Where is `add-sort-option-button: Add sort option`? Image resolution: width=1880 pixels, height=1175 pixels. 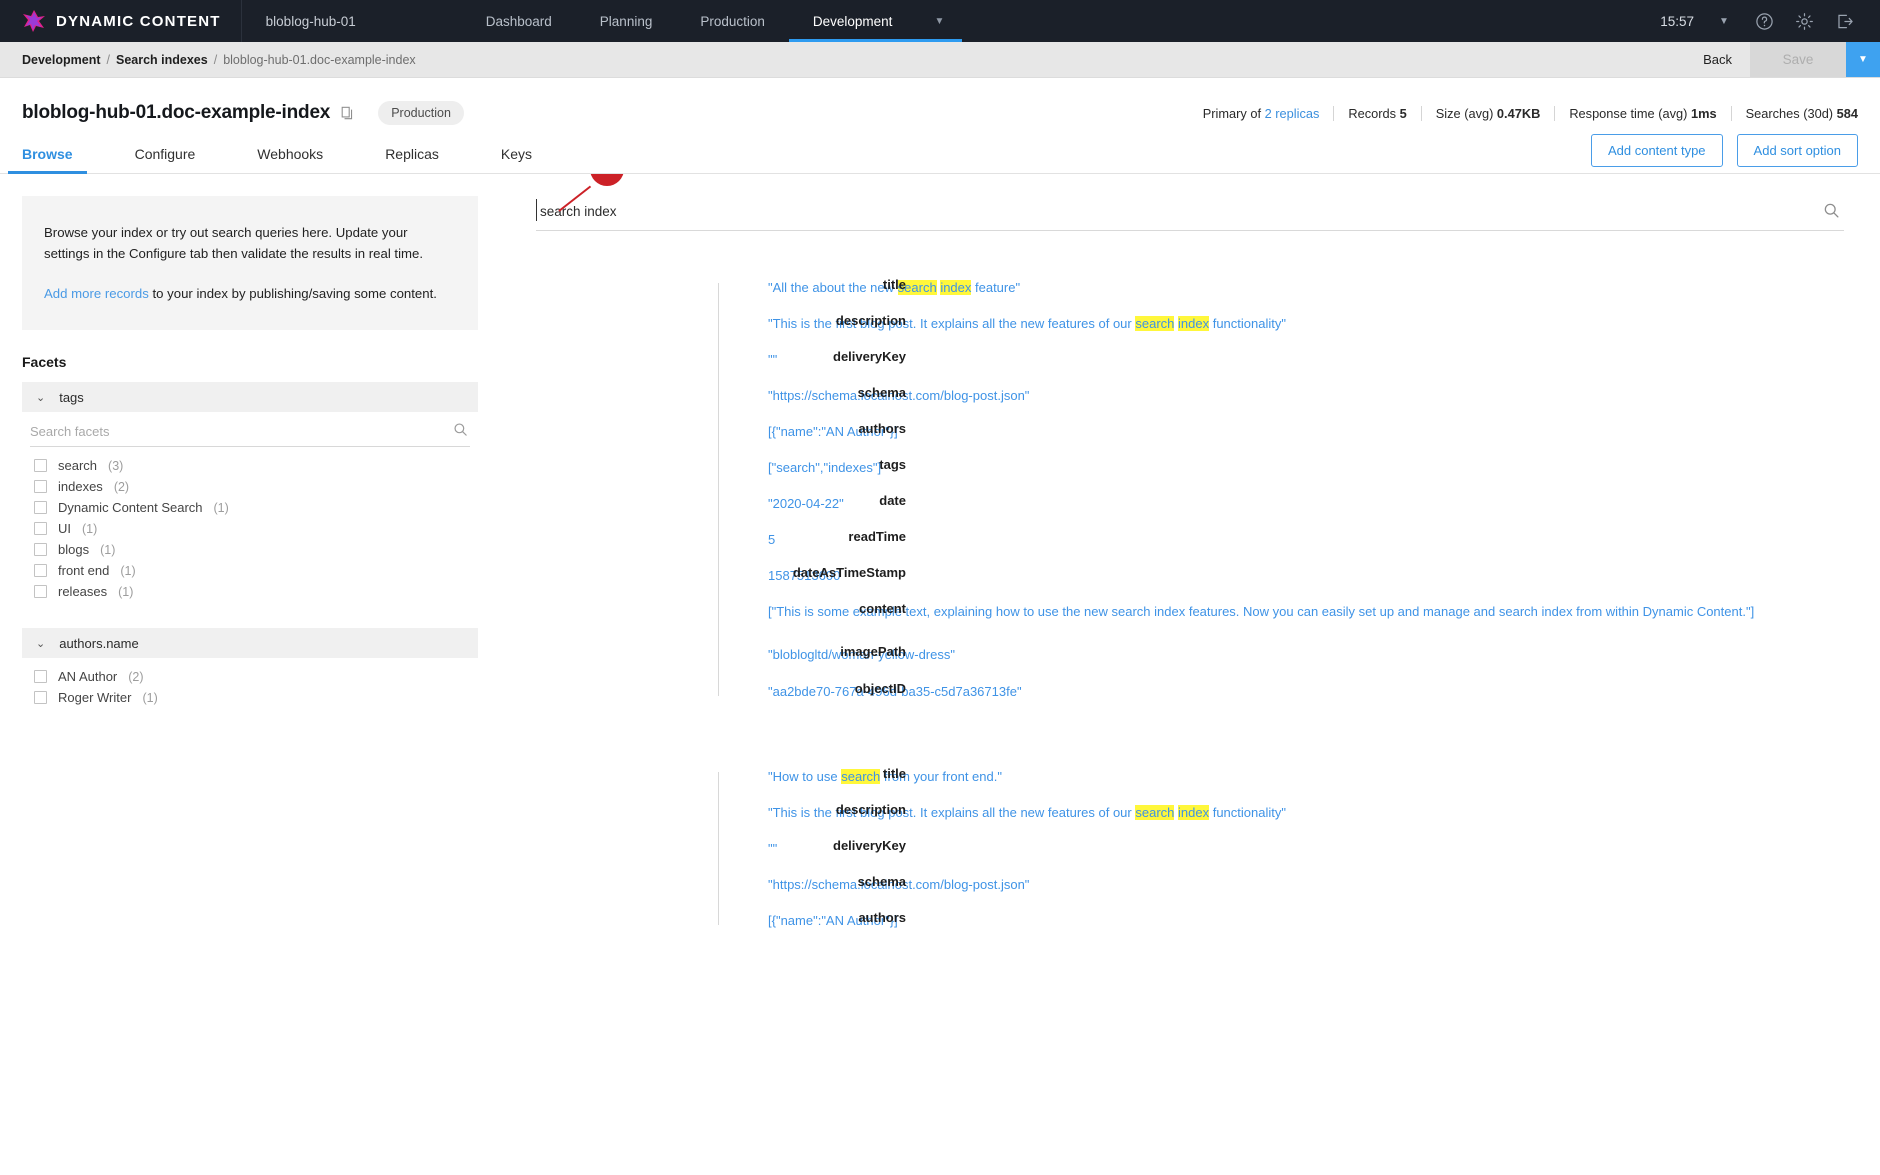 add-sort-option-button: Add sort option is located at coordinates (1797, 150).